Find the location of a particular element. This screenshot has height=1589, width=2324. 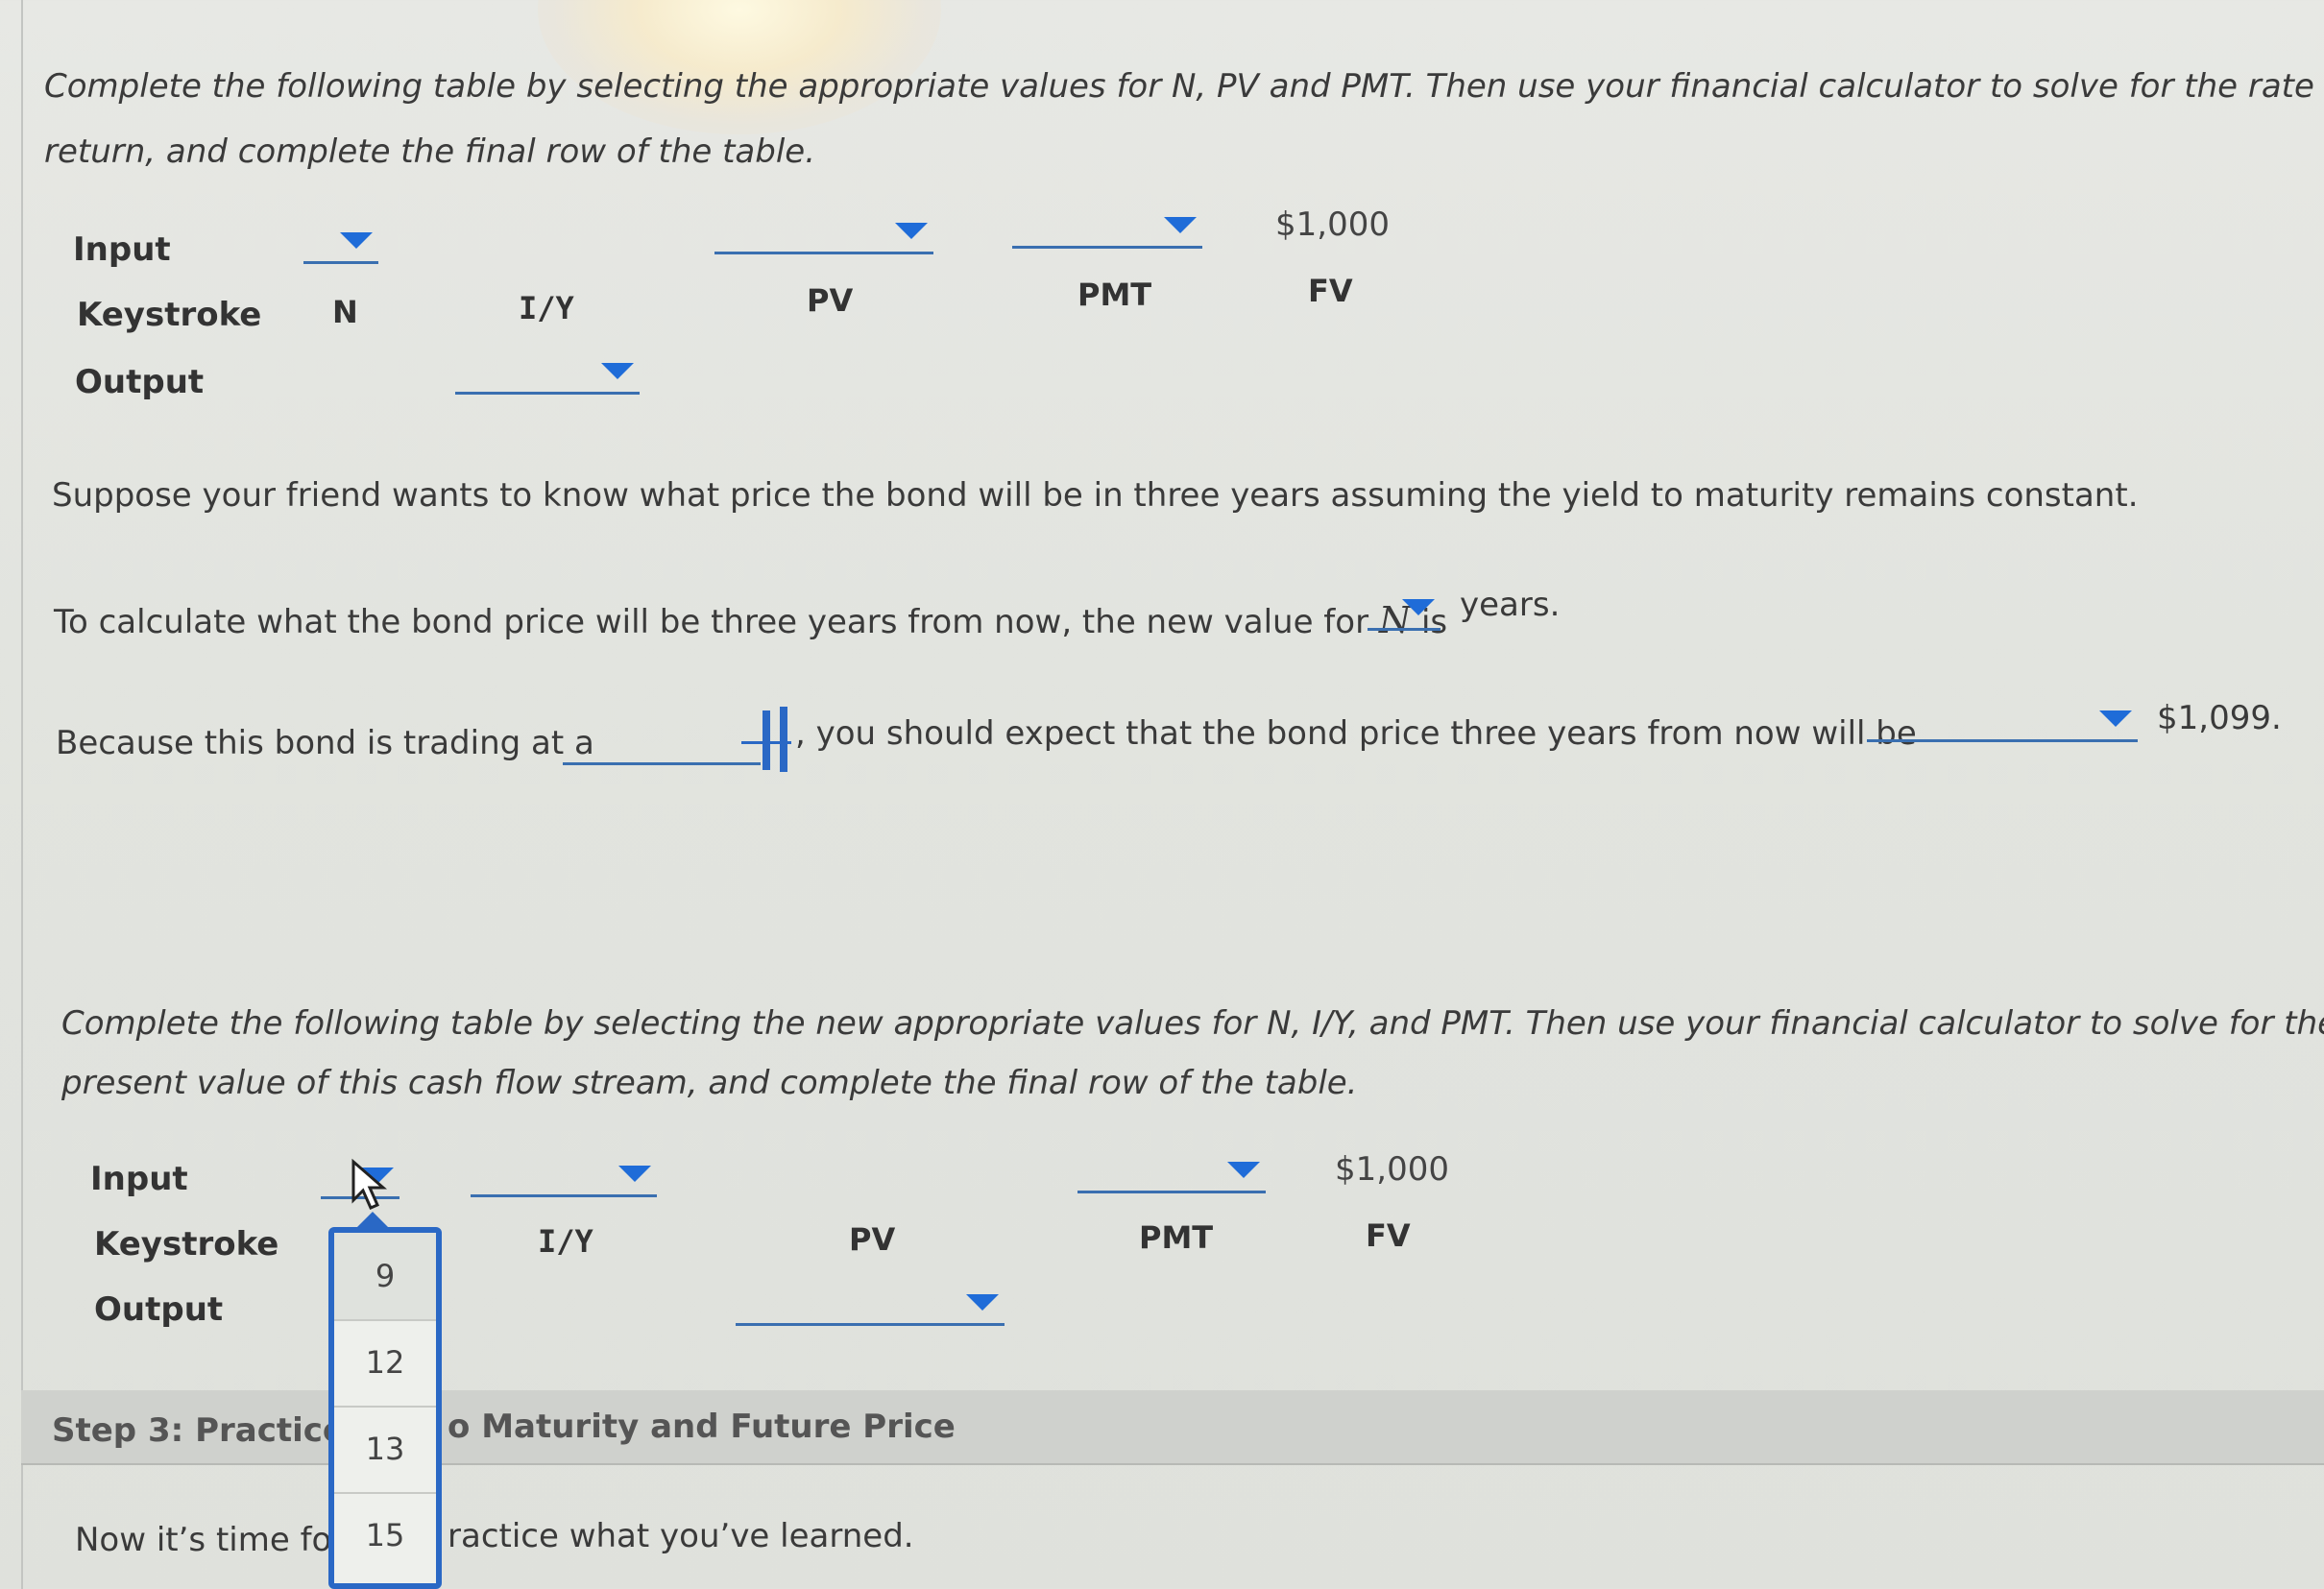

n2-dropdown-menu: 9 12 13 15 is located at coordinates (385, 1408).